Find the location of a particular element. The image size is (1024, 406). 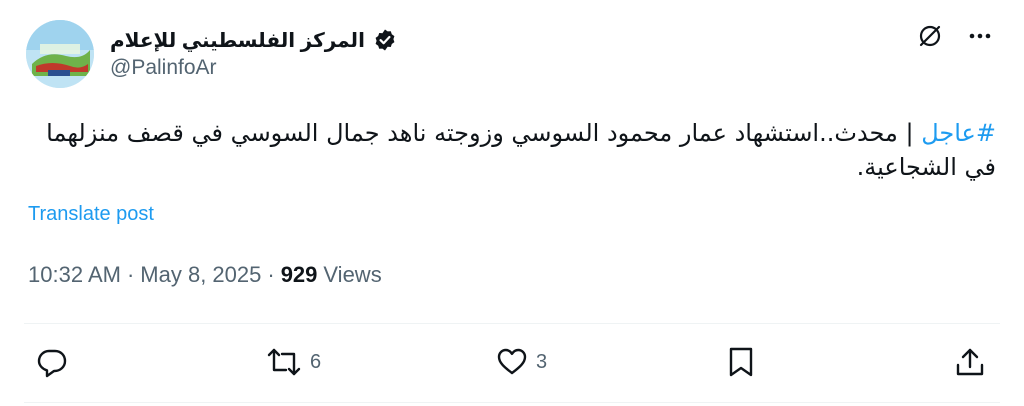

like-button: 3 is located at coordinates (521, 362).